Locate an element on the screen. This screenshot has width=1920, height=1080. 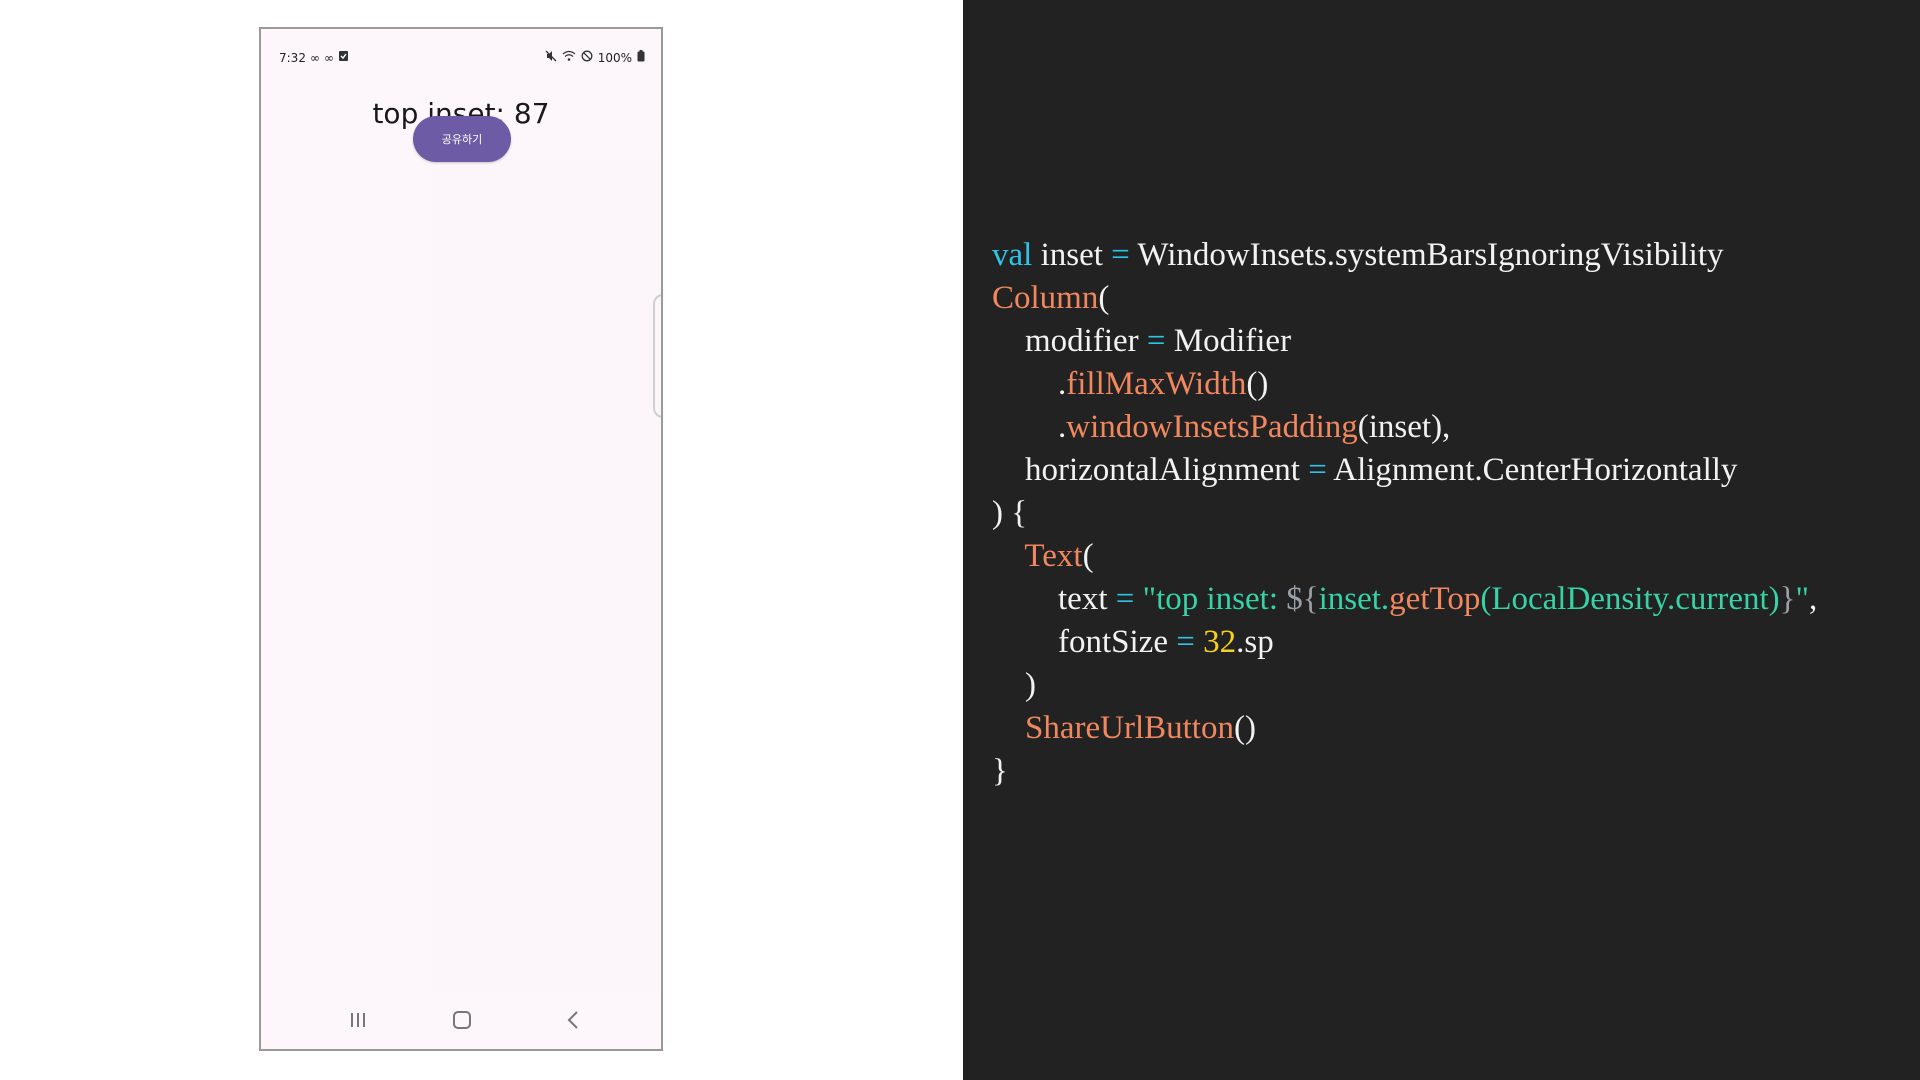
code-line: .windowInsetsPadding(inset), is located at coordinates (1404, 427).